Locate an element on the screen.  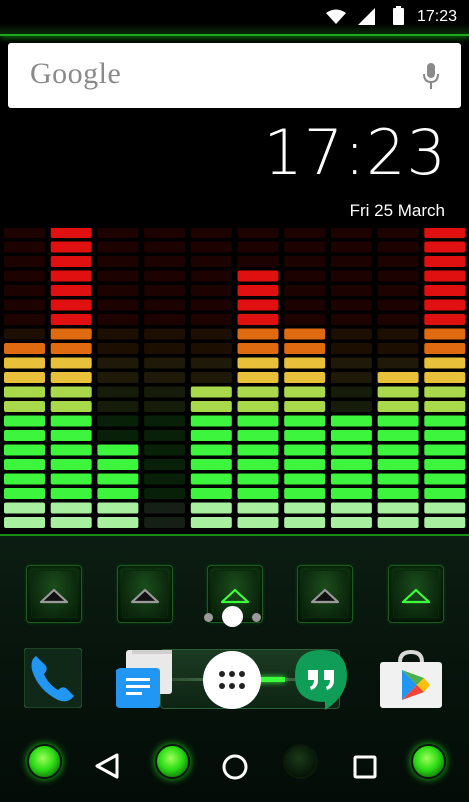
page-dot-active is located at coordinates (232, 616).